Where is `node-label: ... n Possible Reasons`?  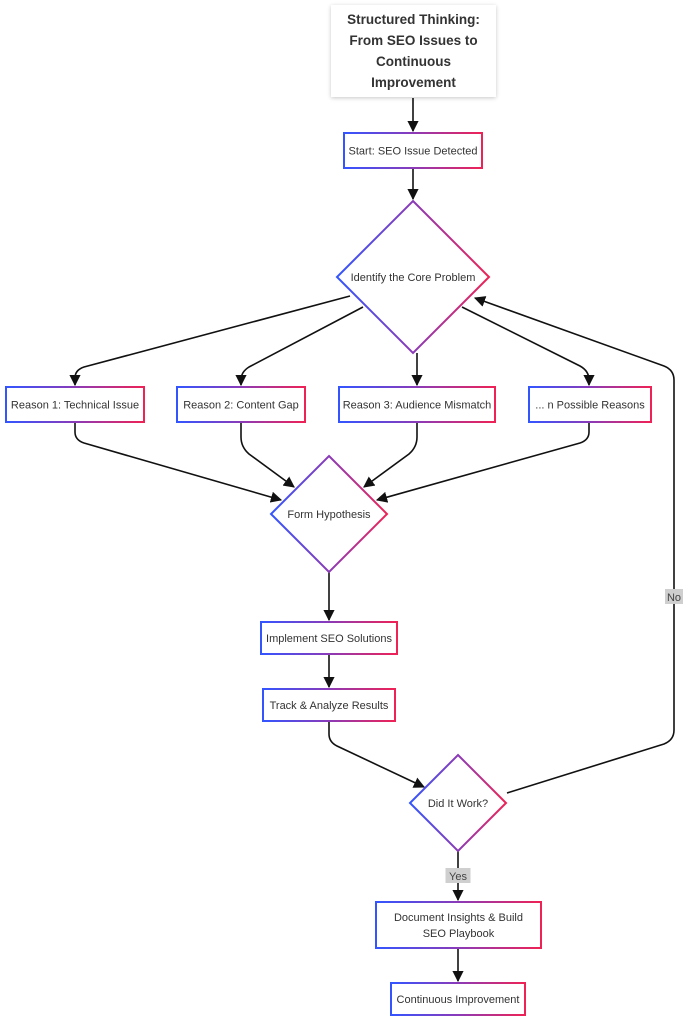 node-label: ... n Possible Reasons is located at coordinates (590, 406).